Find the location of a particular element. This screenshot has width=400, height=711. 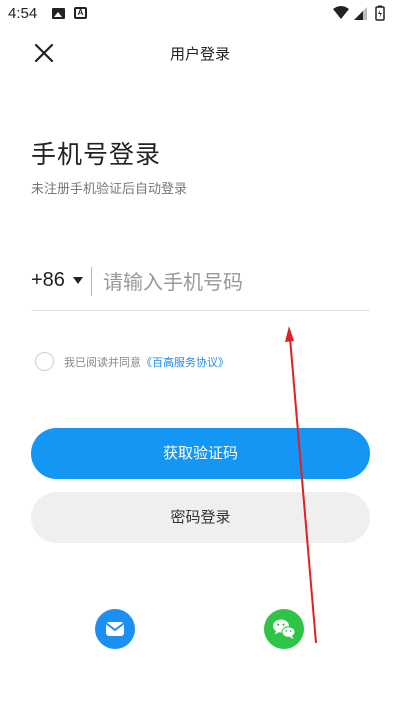

agreement-checkbox is located at coordinates (44, 361).